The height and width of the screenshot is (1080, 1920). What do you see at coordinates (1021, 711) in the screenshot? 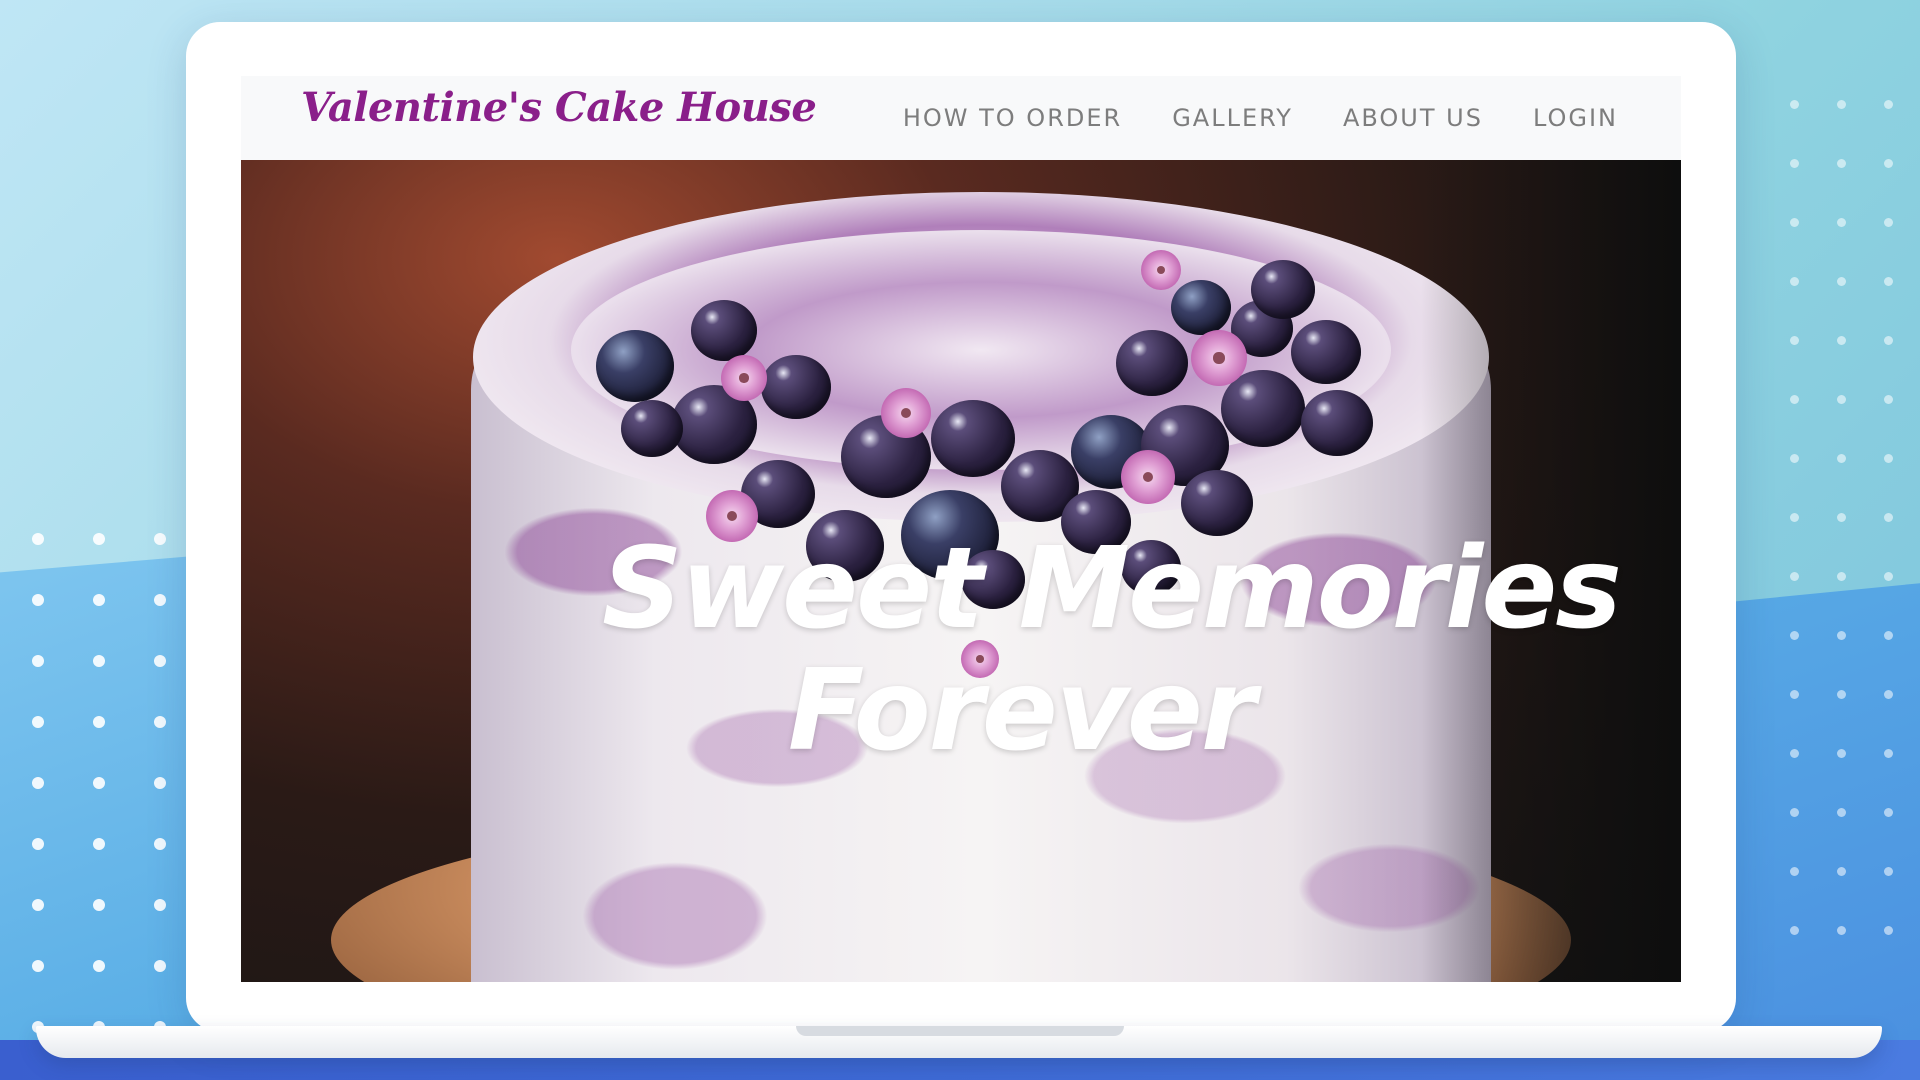
I see `hero-title-line2: Forever` at bounding box center [1021, 711].